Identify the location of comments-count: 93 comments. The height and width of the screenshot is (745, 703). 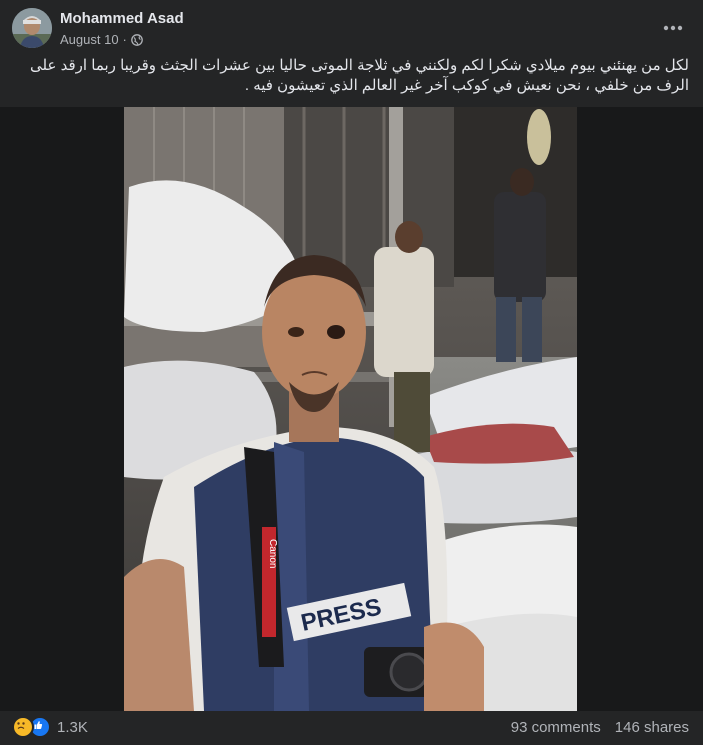
(556, 727).